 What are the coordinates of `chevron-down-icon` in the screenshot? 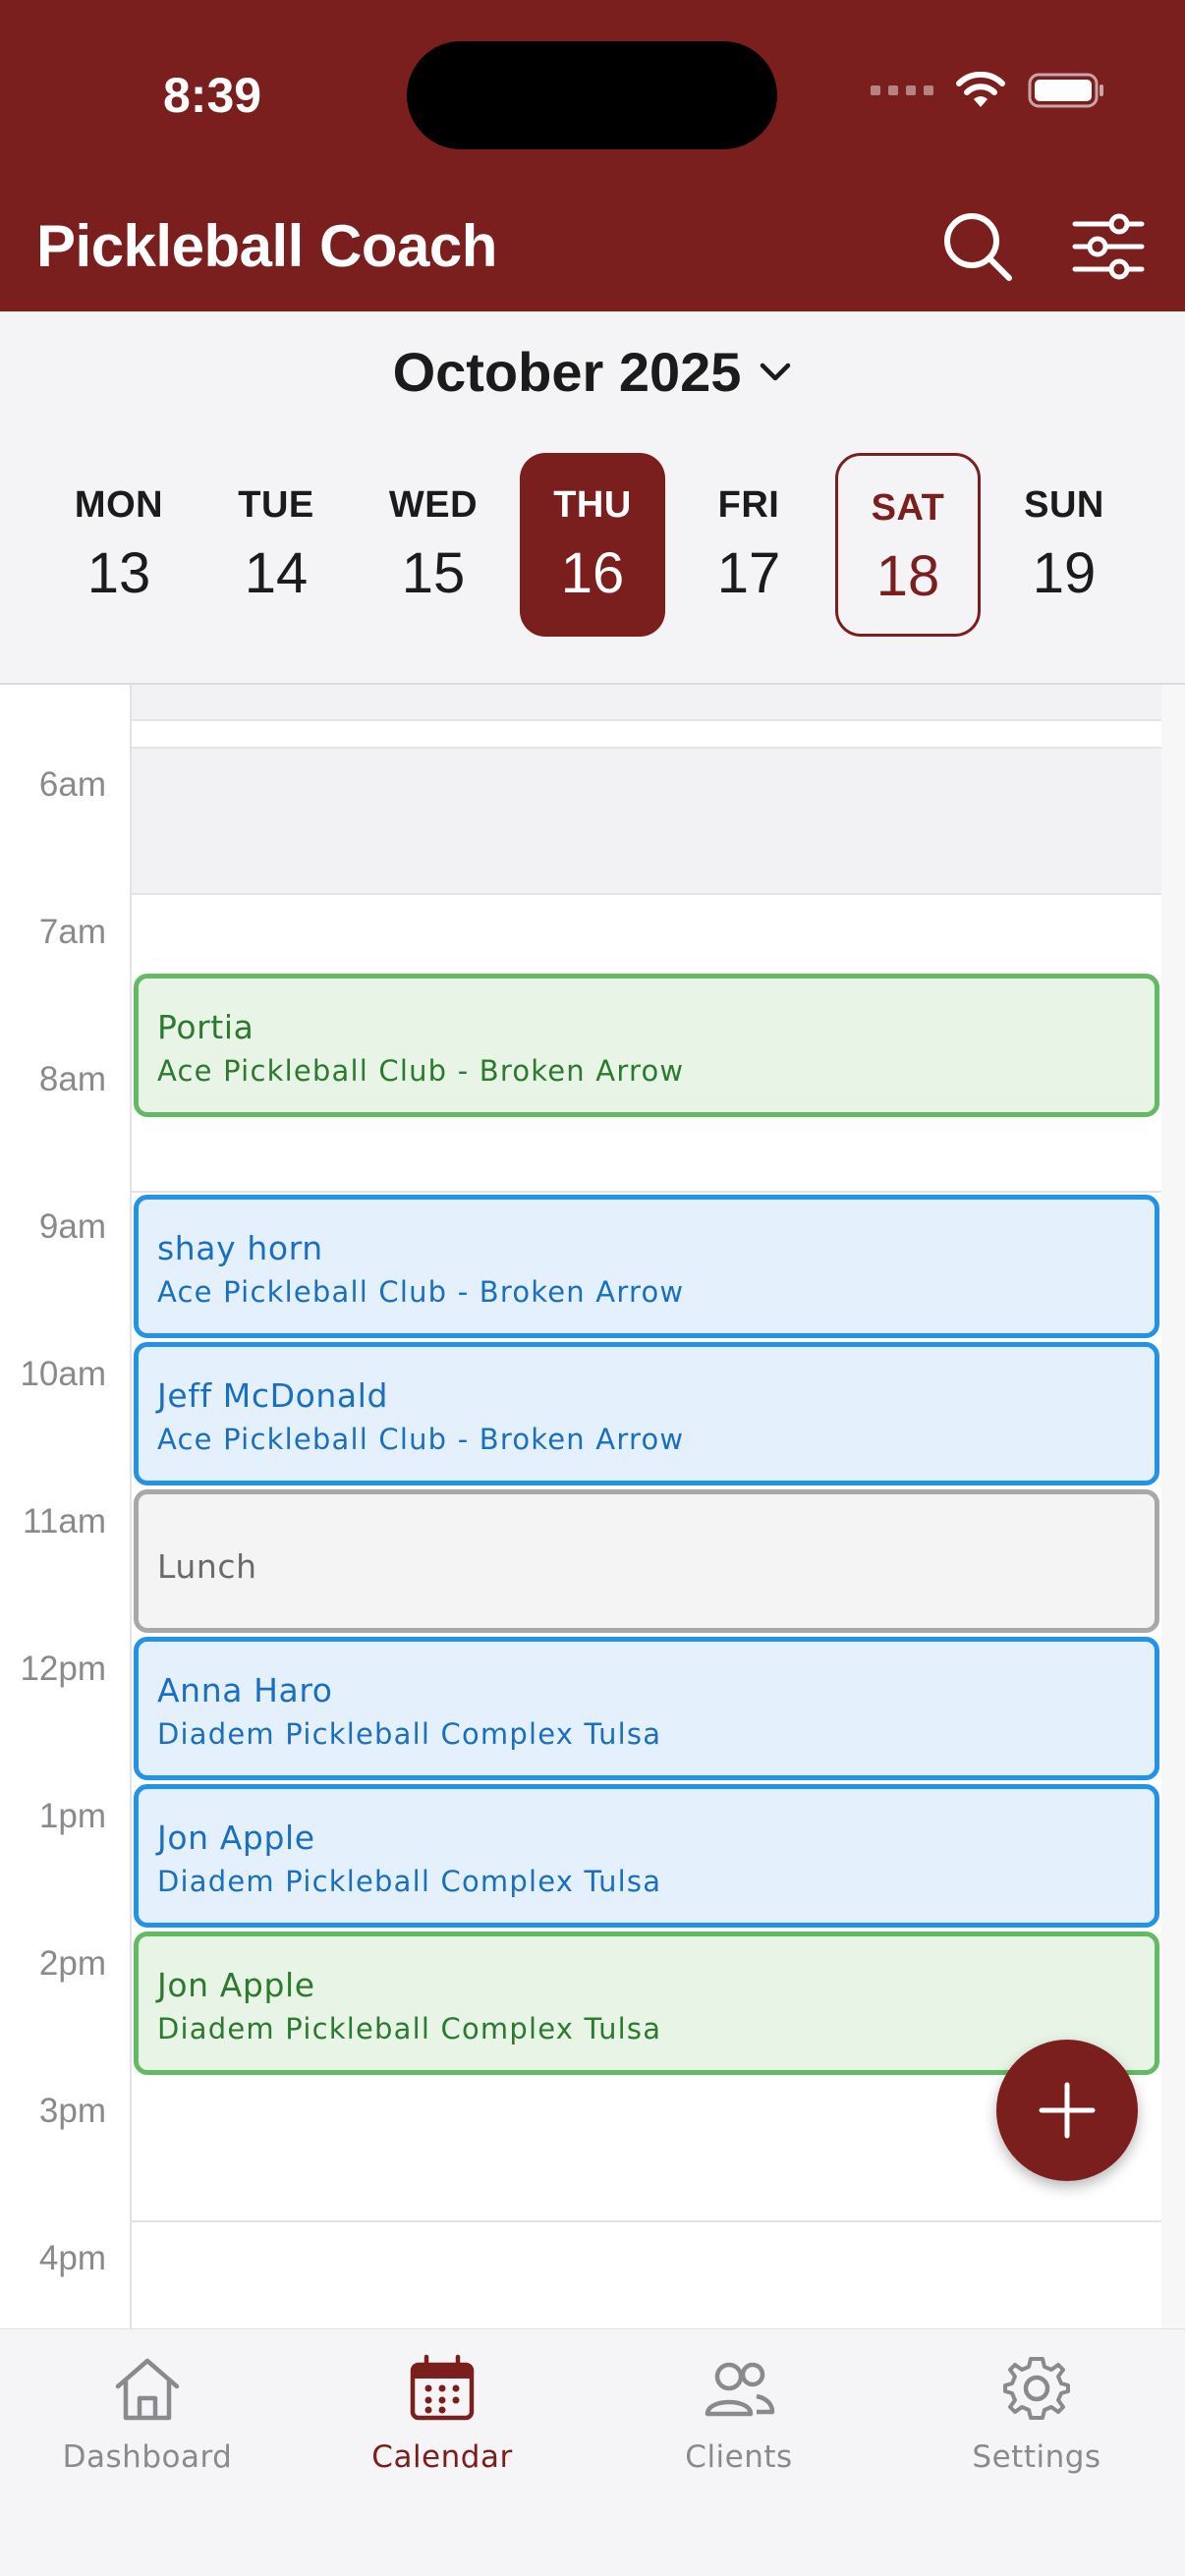 It's located at (776, 371).